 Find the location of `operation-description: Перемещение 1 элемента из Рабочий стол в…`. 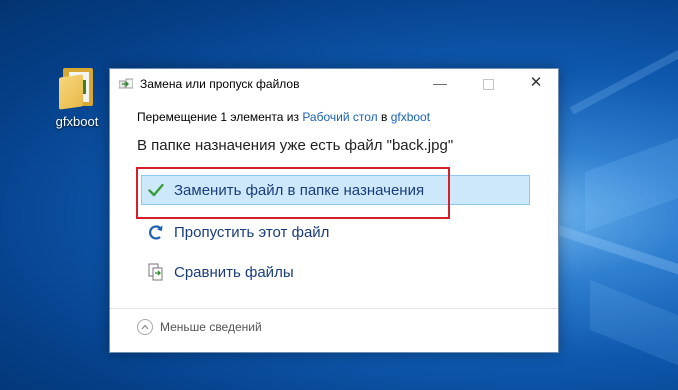

operation-description: Перемещение 1 элемента из Рабочий стол в… is located at coordinates (283, 117).